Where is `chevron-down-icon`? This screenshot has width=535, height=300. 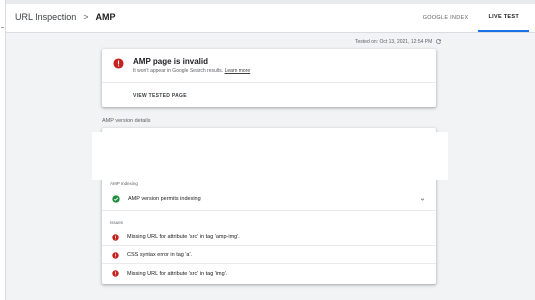 chevron-down-icon is located at coordinates (422, 199).